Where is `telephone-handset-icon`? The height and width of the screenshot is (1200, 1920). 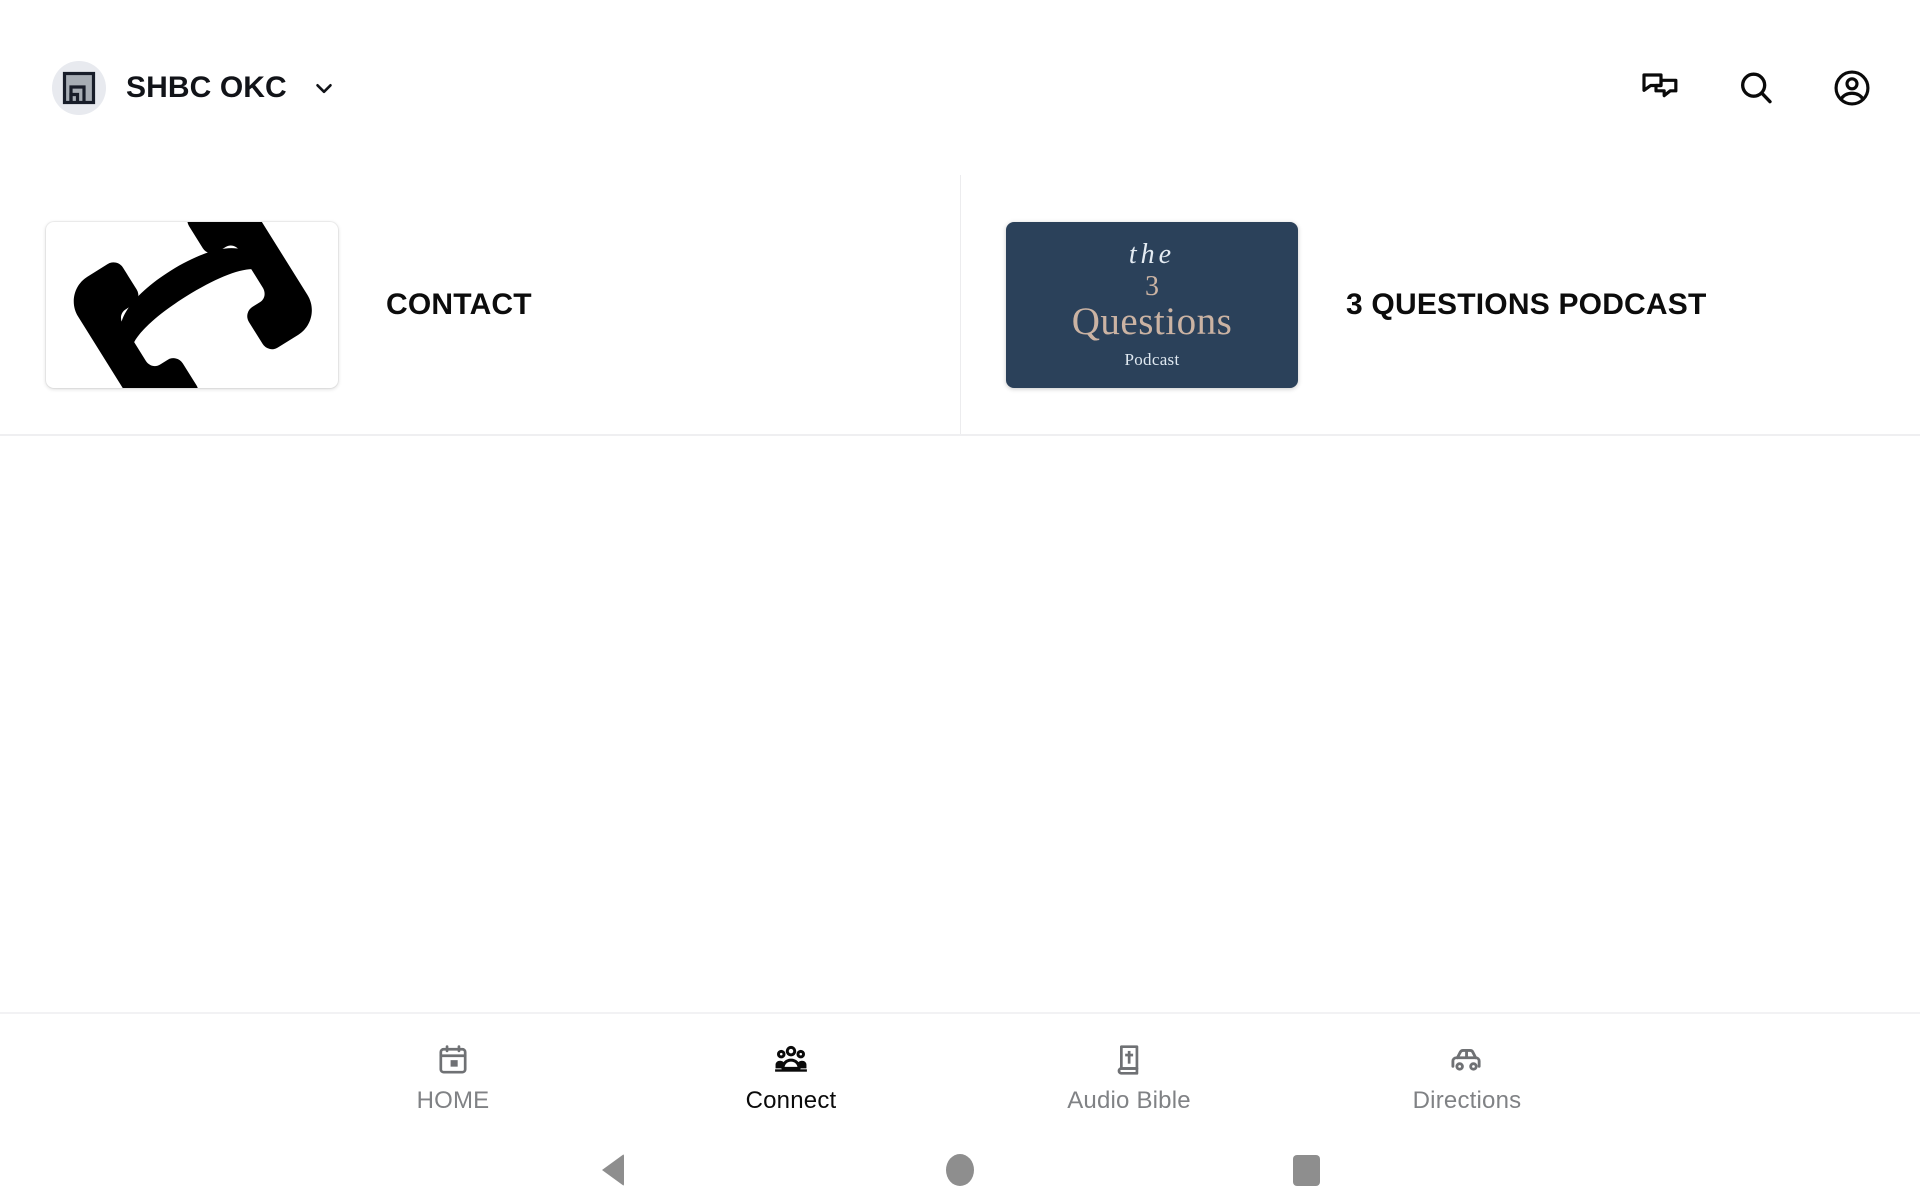 telephone-handset-icon is located at coordinates (192, 304).